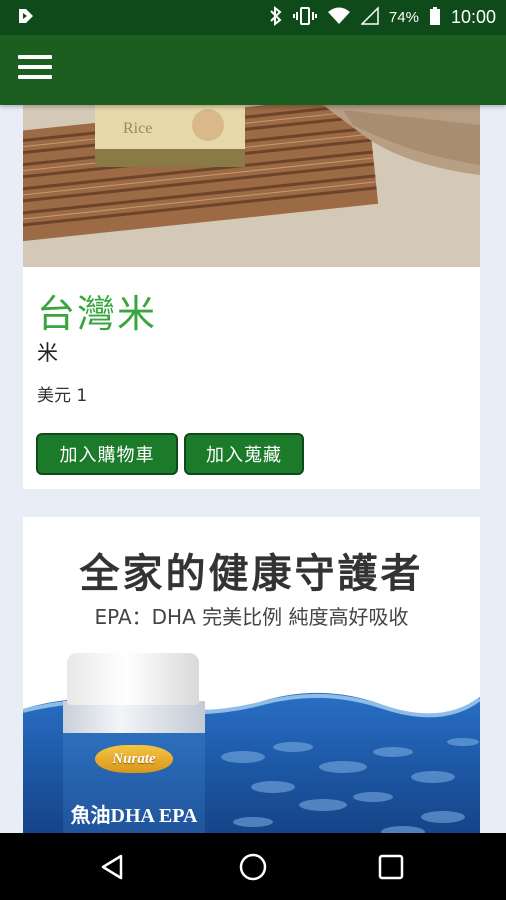  Describe the element at coordinates (473, 17) in the screenshot. I see `clock: 10:00` at that location.